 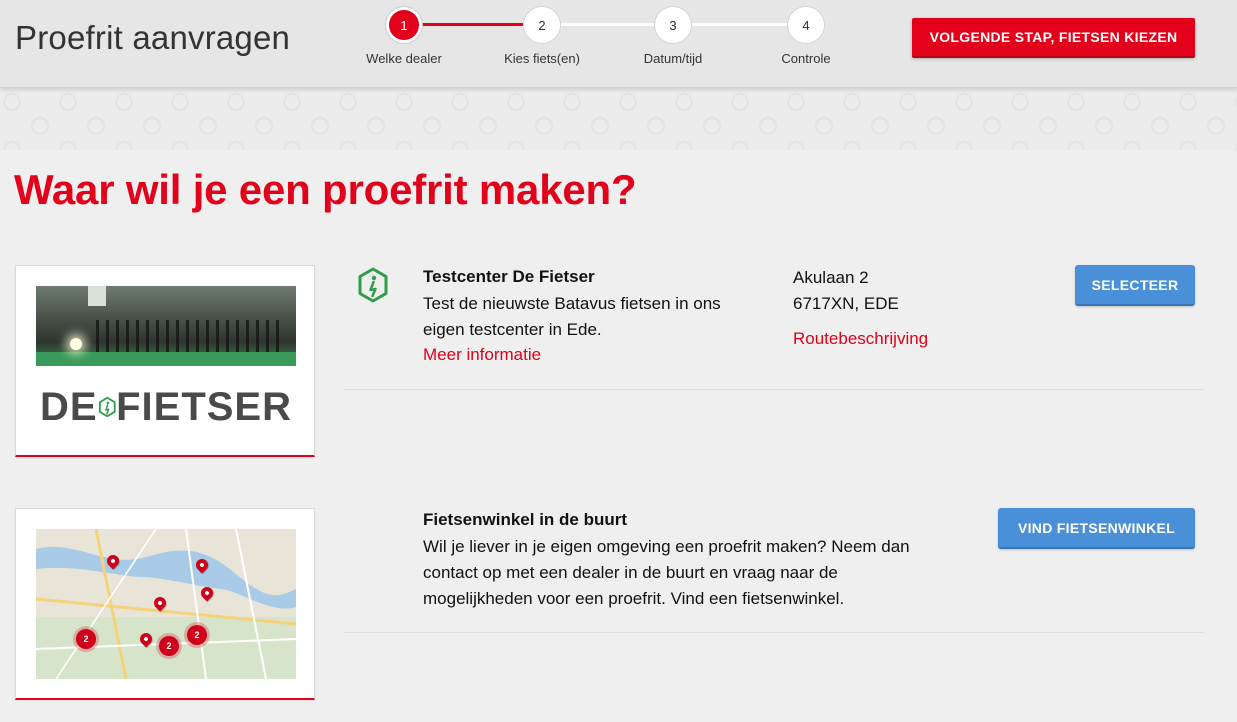 I want to click on main-heading: Waar wil je een proefrit maken?, so click(x=325, y=189).